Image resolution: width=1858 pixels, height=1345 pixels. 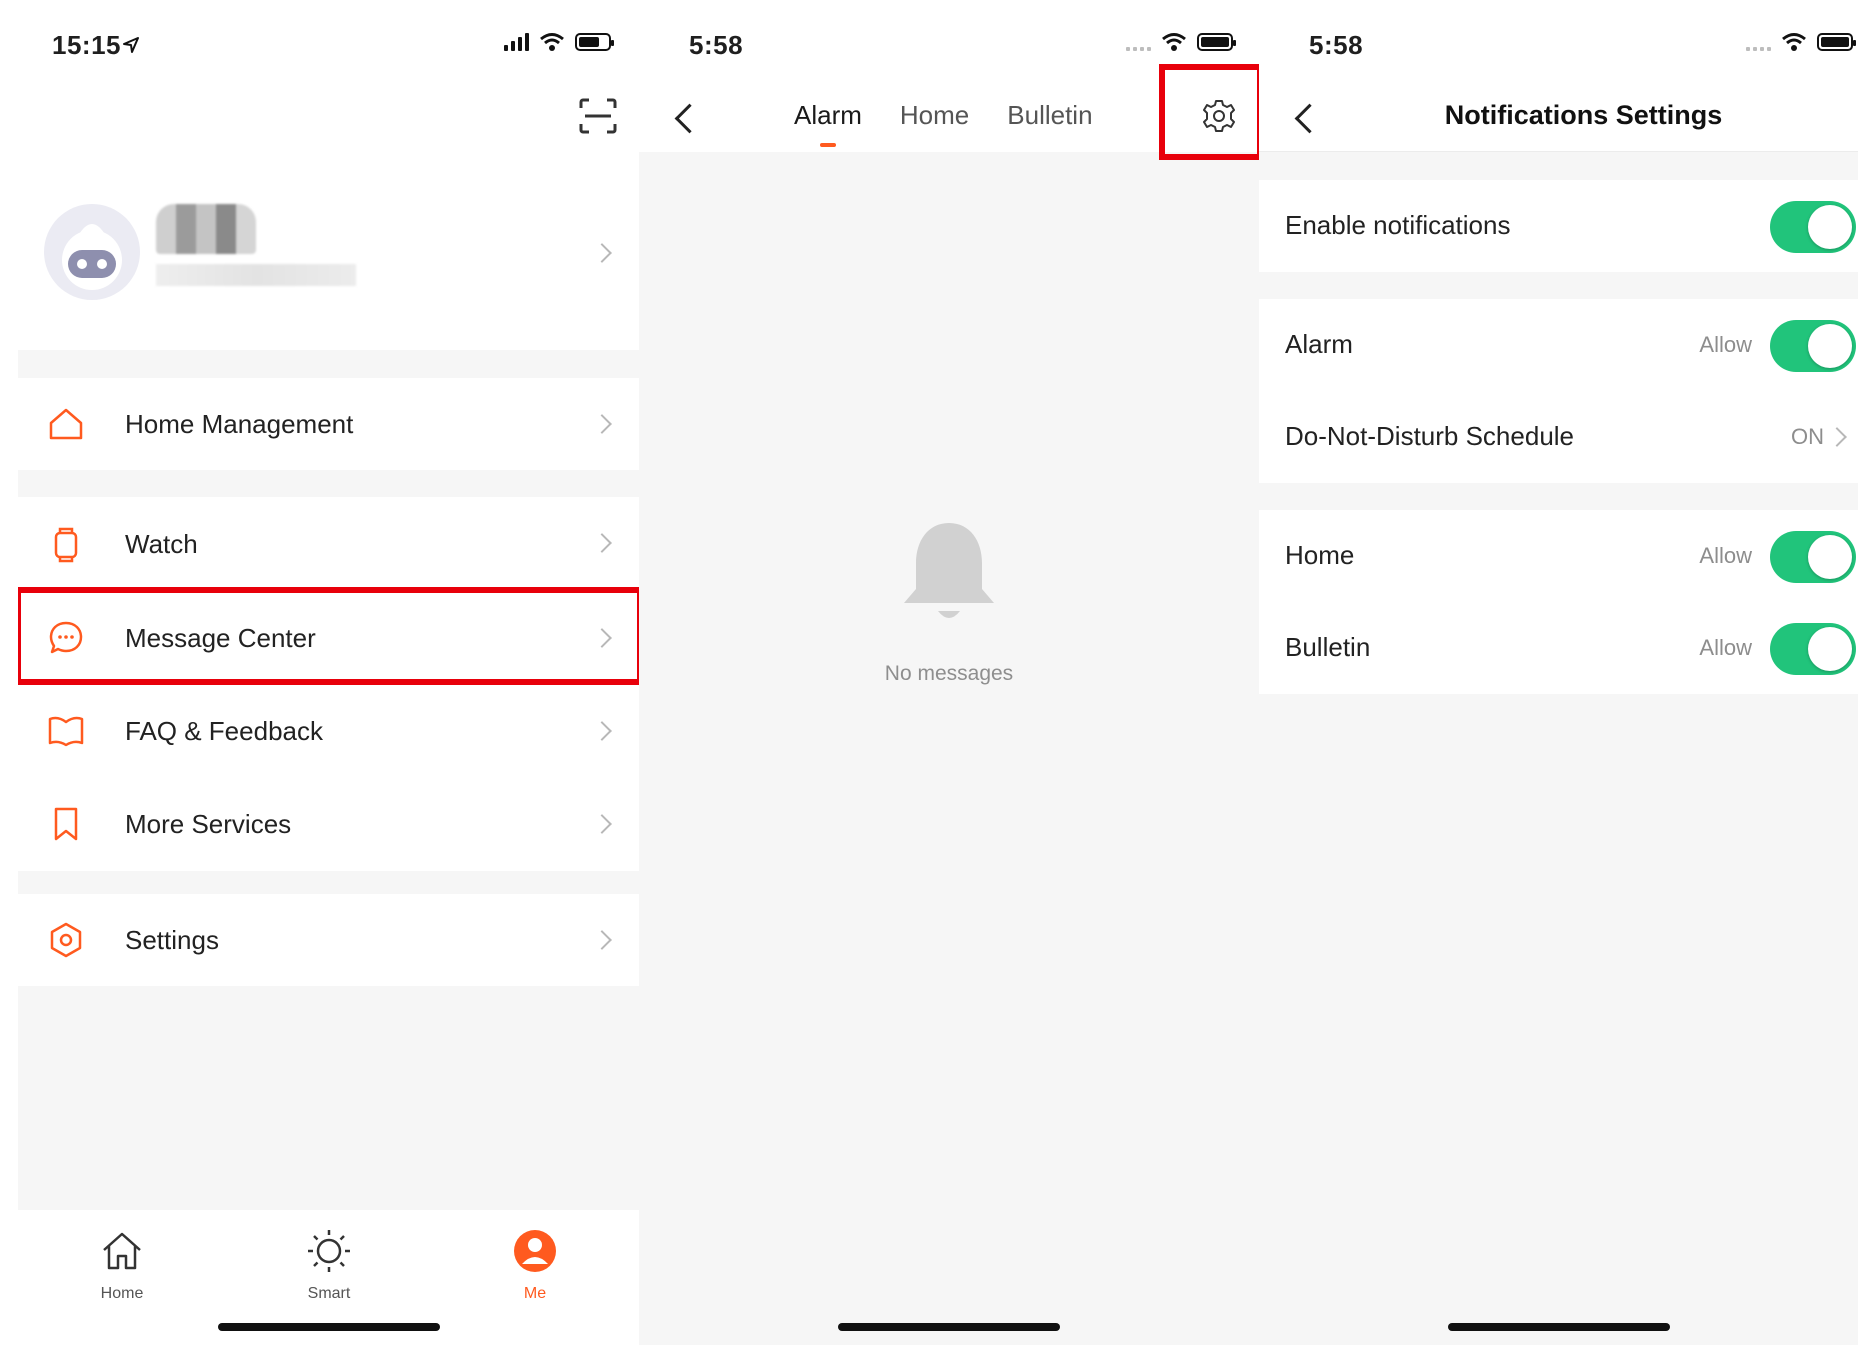 I want to click on home-toggle, so click(x=1813, y=557).